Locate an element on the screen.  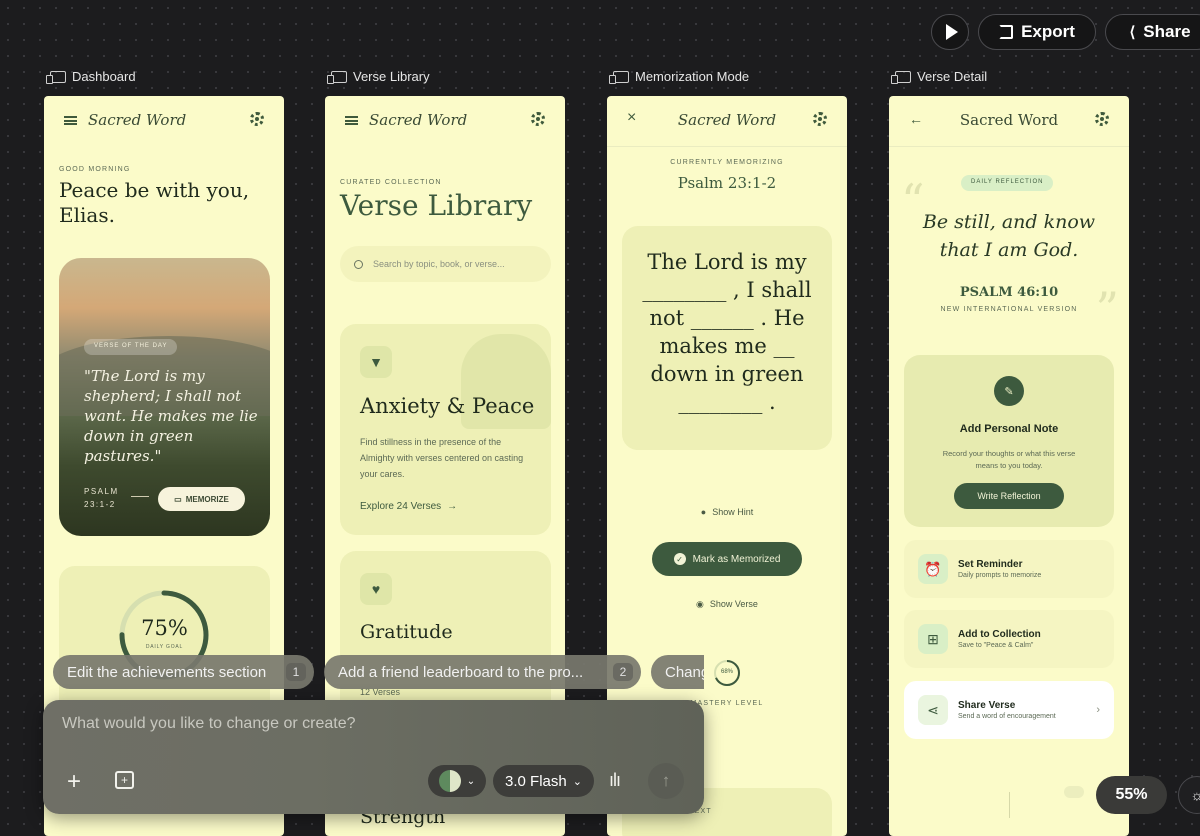
app-header: × Sacred Word is located at coordinates (727, 121).